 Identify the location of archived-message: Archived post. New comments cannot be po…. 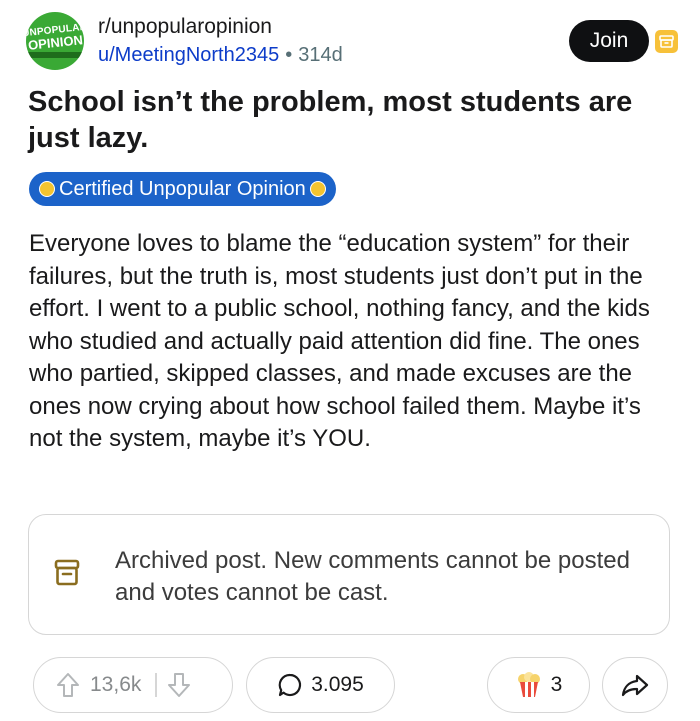
(372, 576).